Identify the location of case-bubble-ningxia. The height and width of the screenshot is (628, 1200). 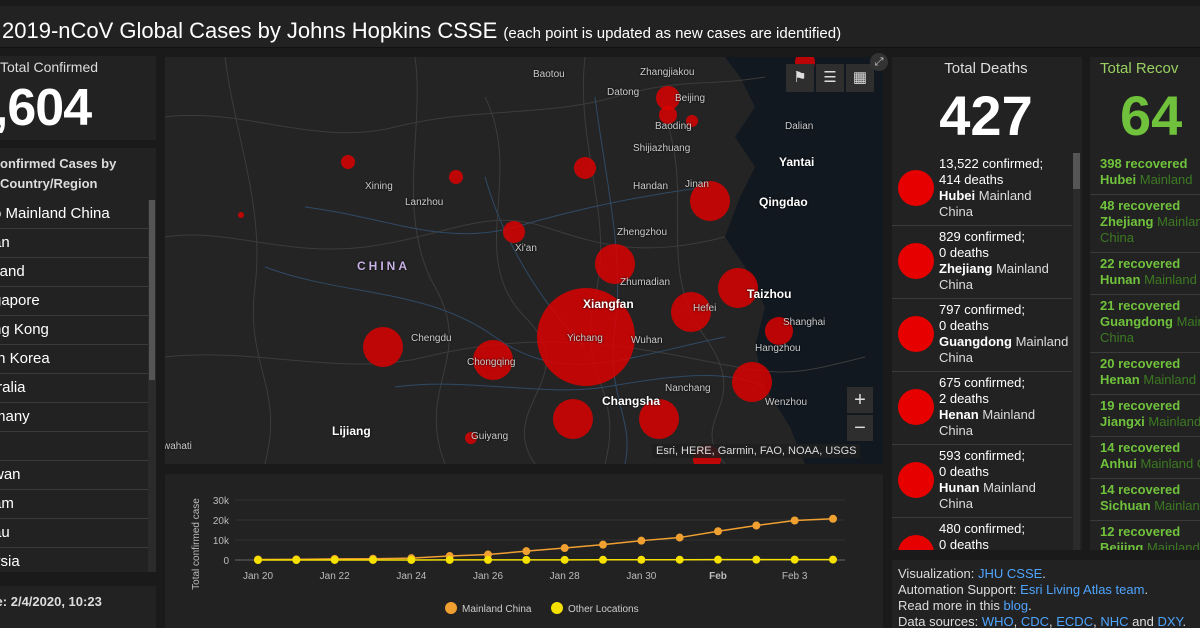
(456, 177).